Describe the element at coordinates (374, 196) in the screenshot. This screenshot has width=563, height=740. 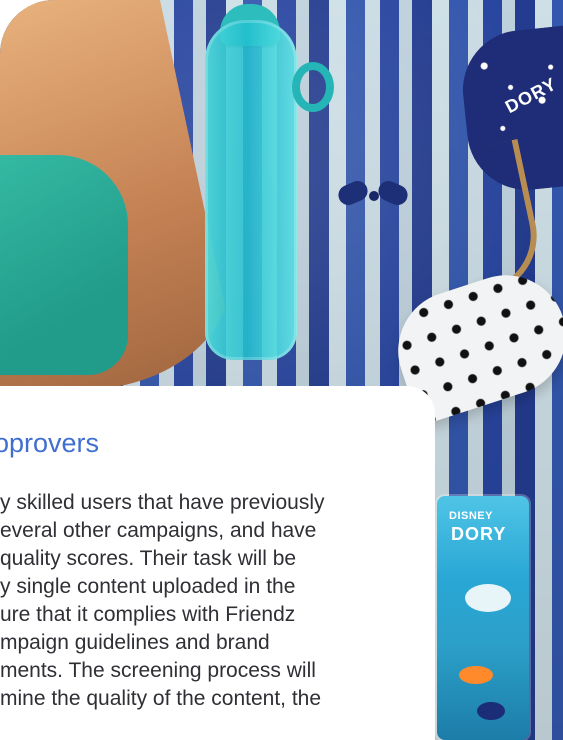
I see `ribbon-knot-icon` at that location.